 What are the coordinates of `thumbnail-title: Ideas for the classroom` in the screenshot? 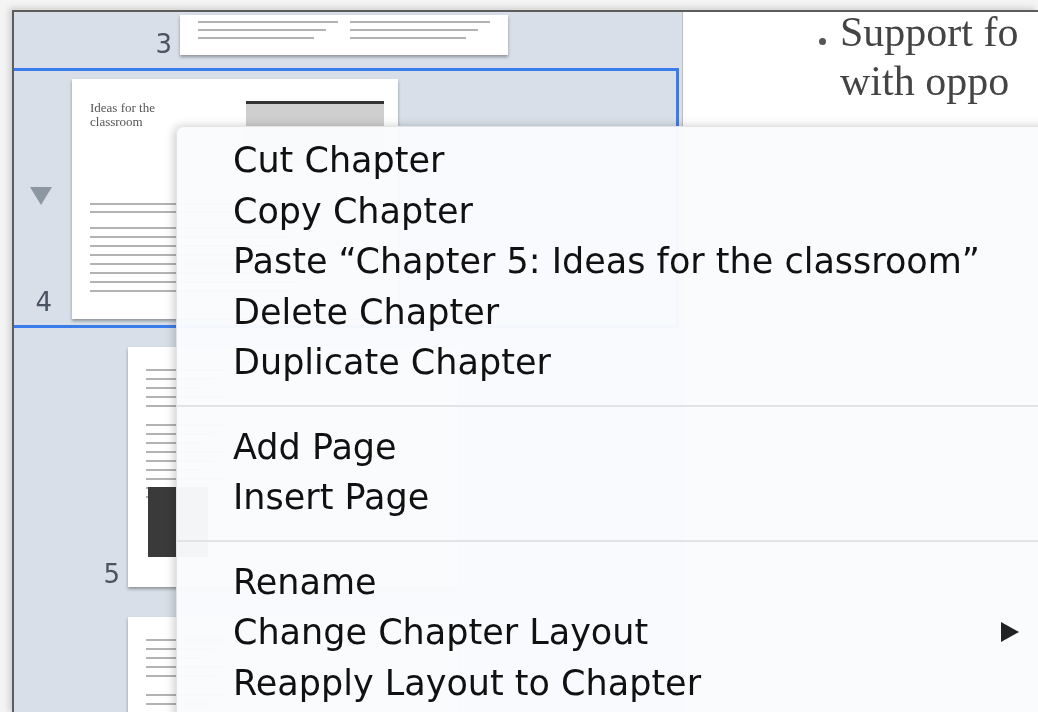 It's located at (123, 115).